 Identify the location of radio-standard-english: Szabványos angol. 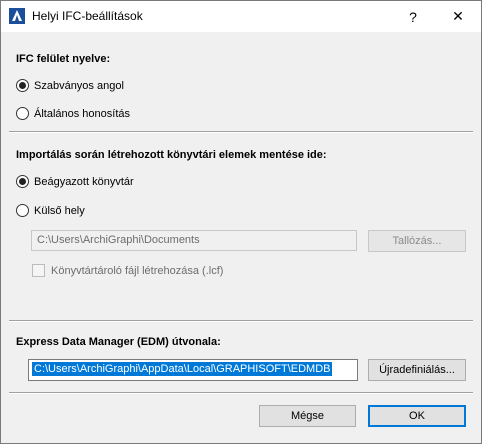
(70, 85).